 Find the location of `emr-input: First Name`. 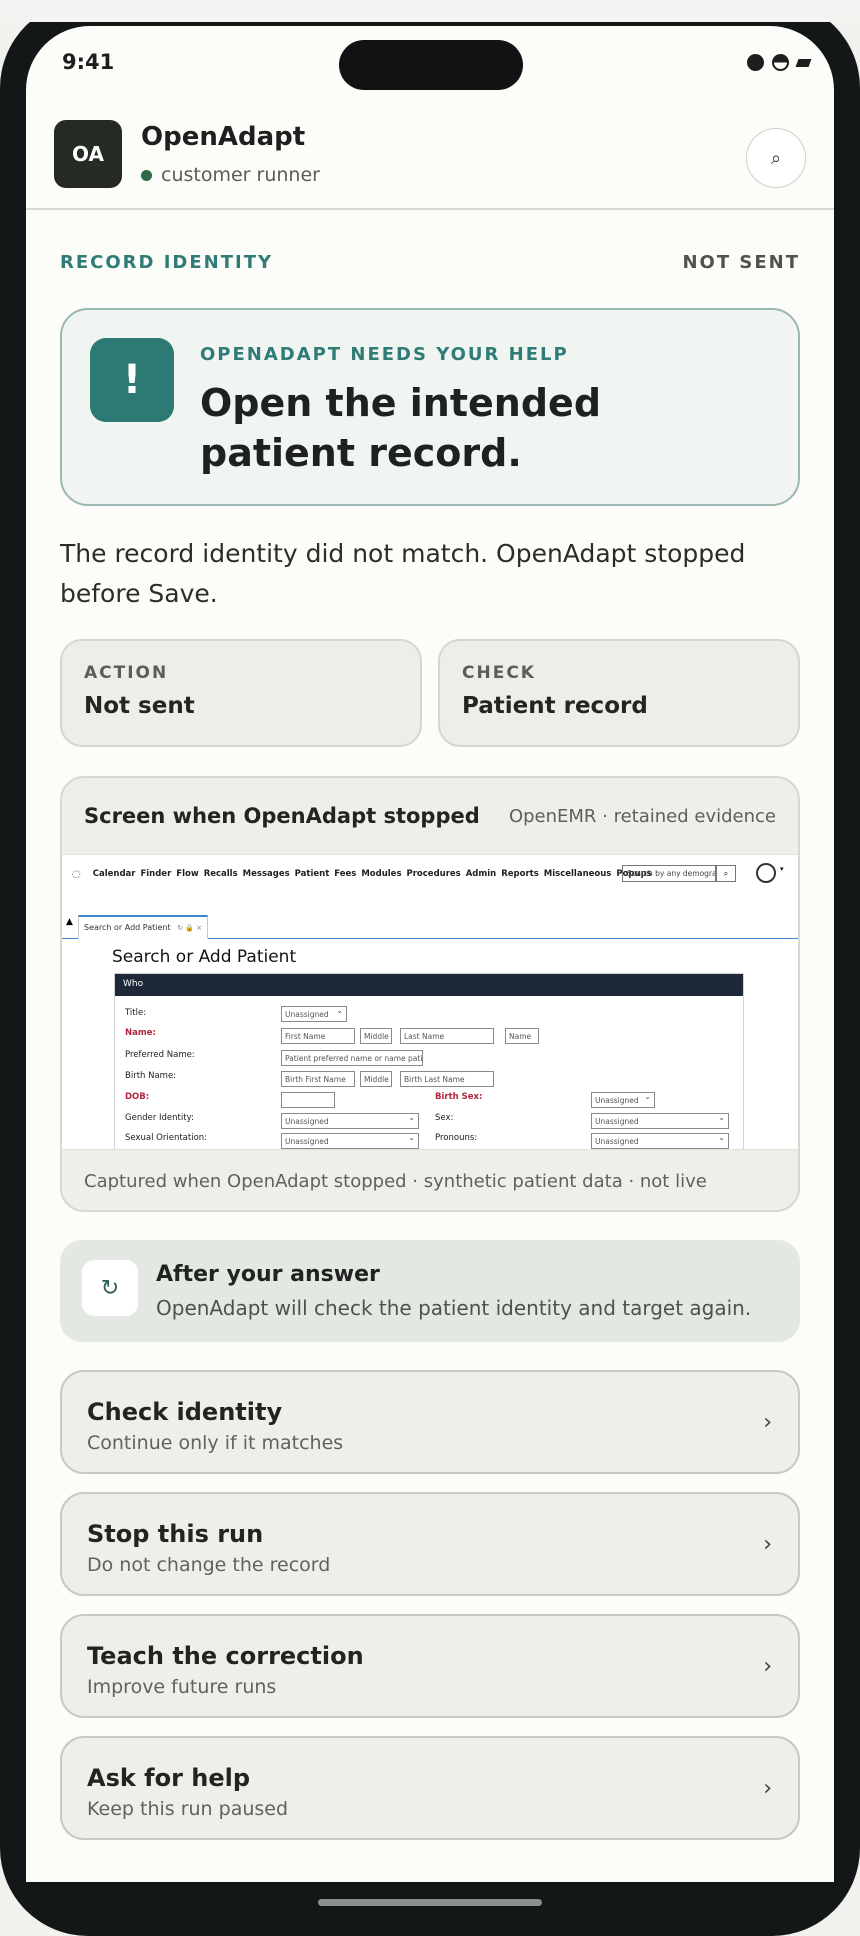

emr-input: First Name is located at coordinates (318, 1036).